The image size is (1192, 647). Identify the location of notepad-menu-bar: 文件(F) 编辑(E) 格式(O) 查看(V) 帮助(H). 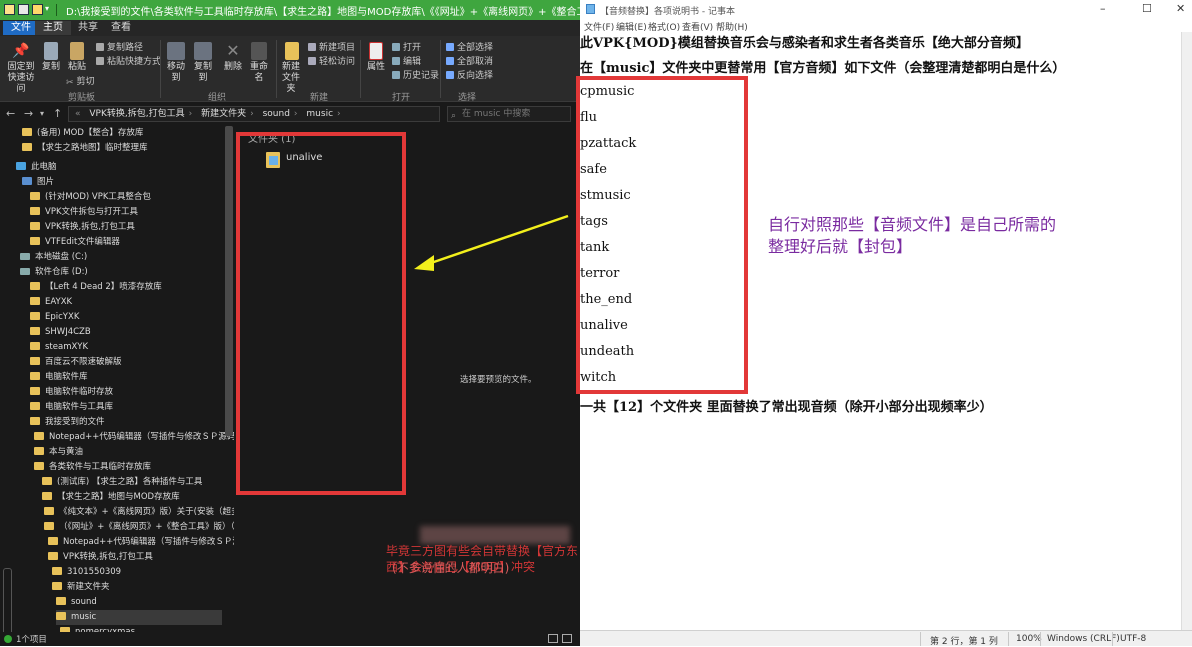
(886, 25).